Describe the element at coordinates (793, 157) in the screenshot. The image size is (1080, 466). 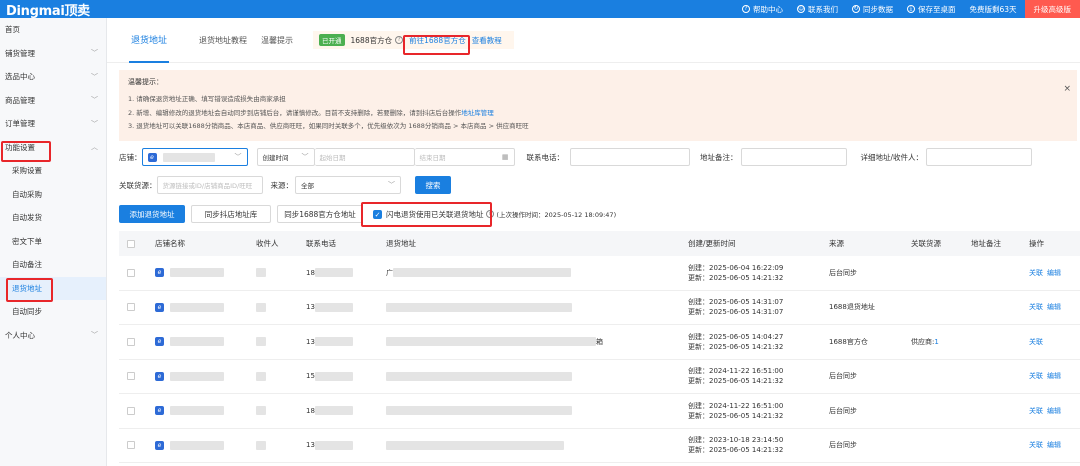
I see `addr-note-input` at that location.